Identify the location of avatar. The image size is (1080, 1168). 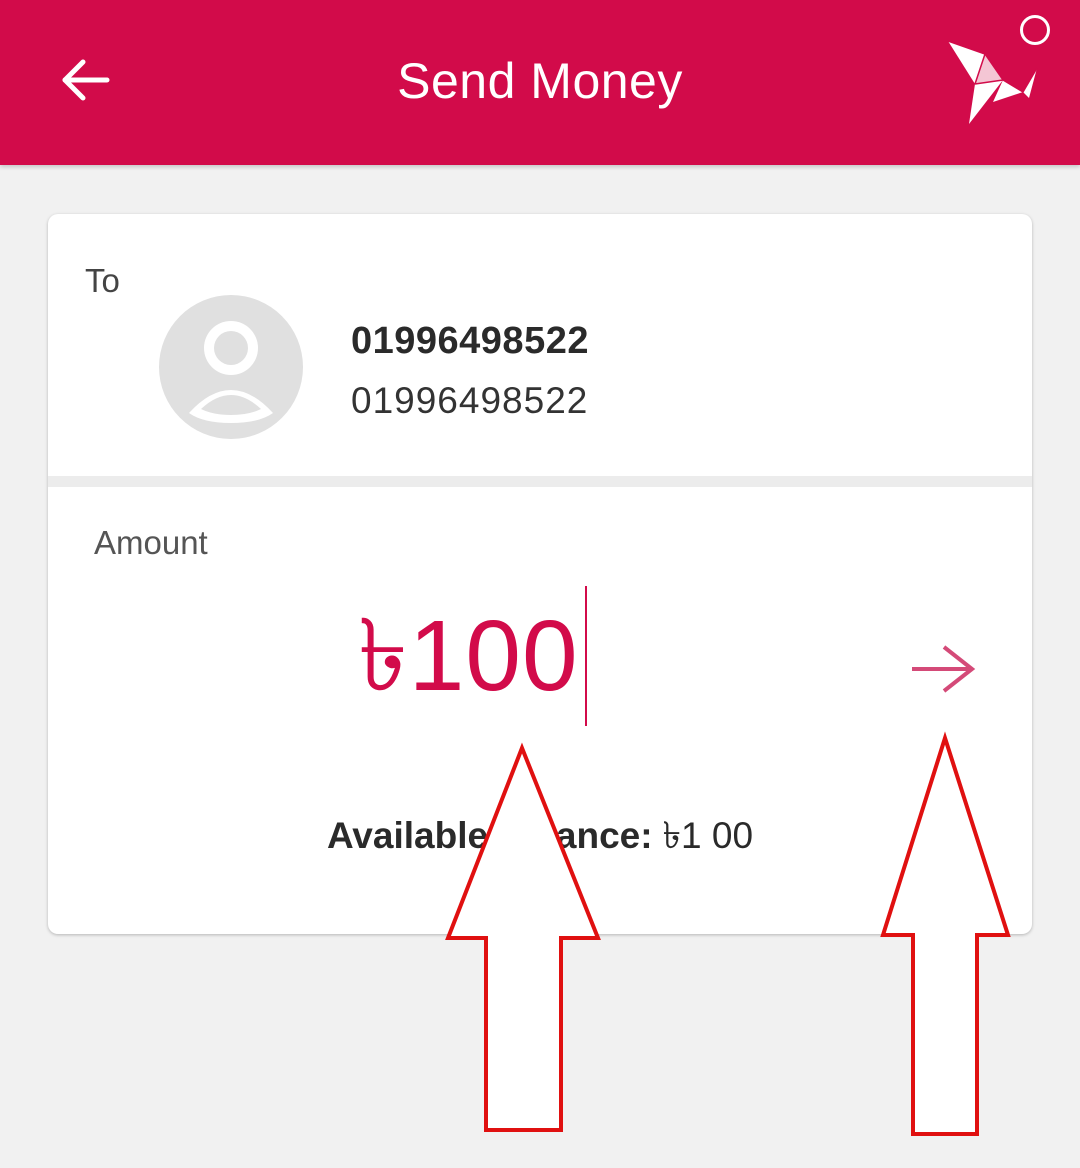
(231, 367).